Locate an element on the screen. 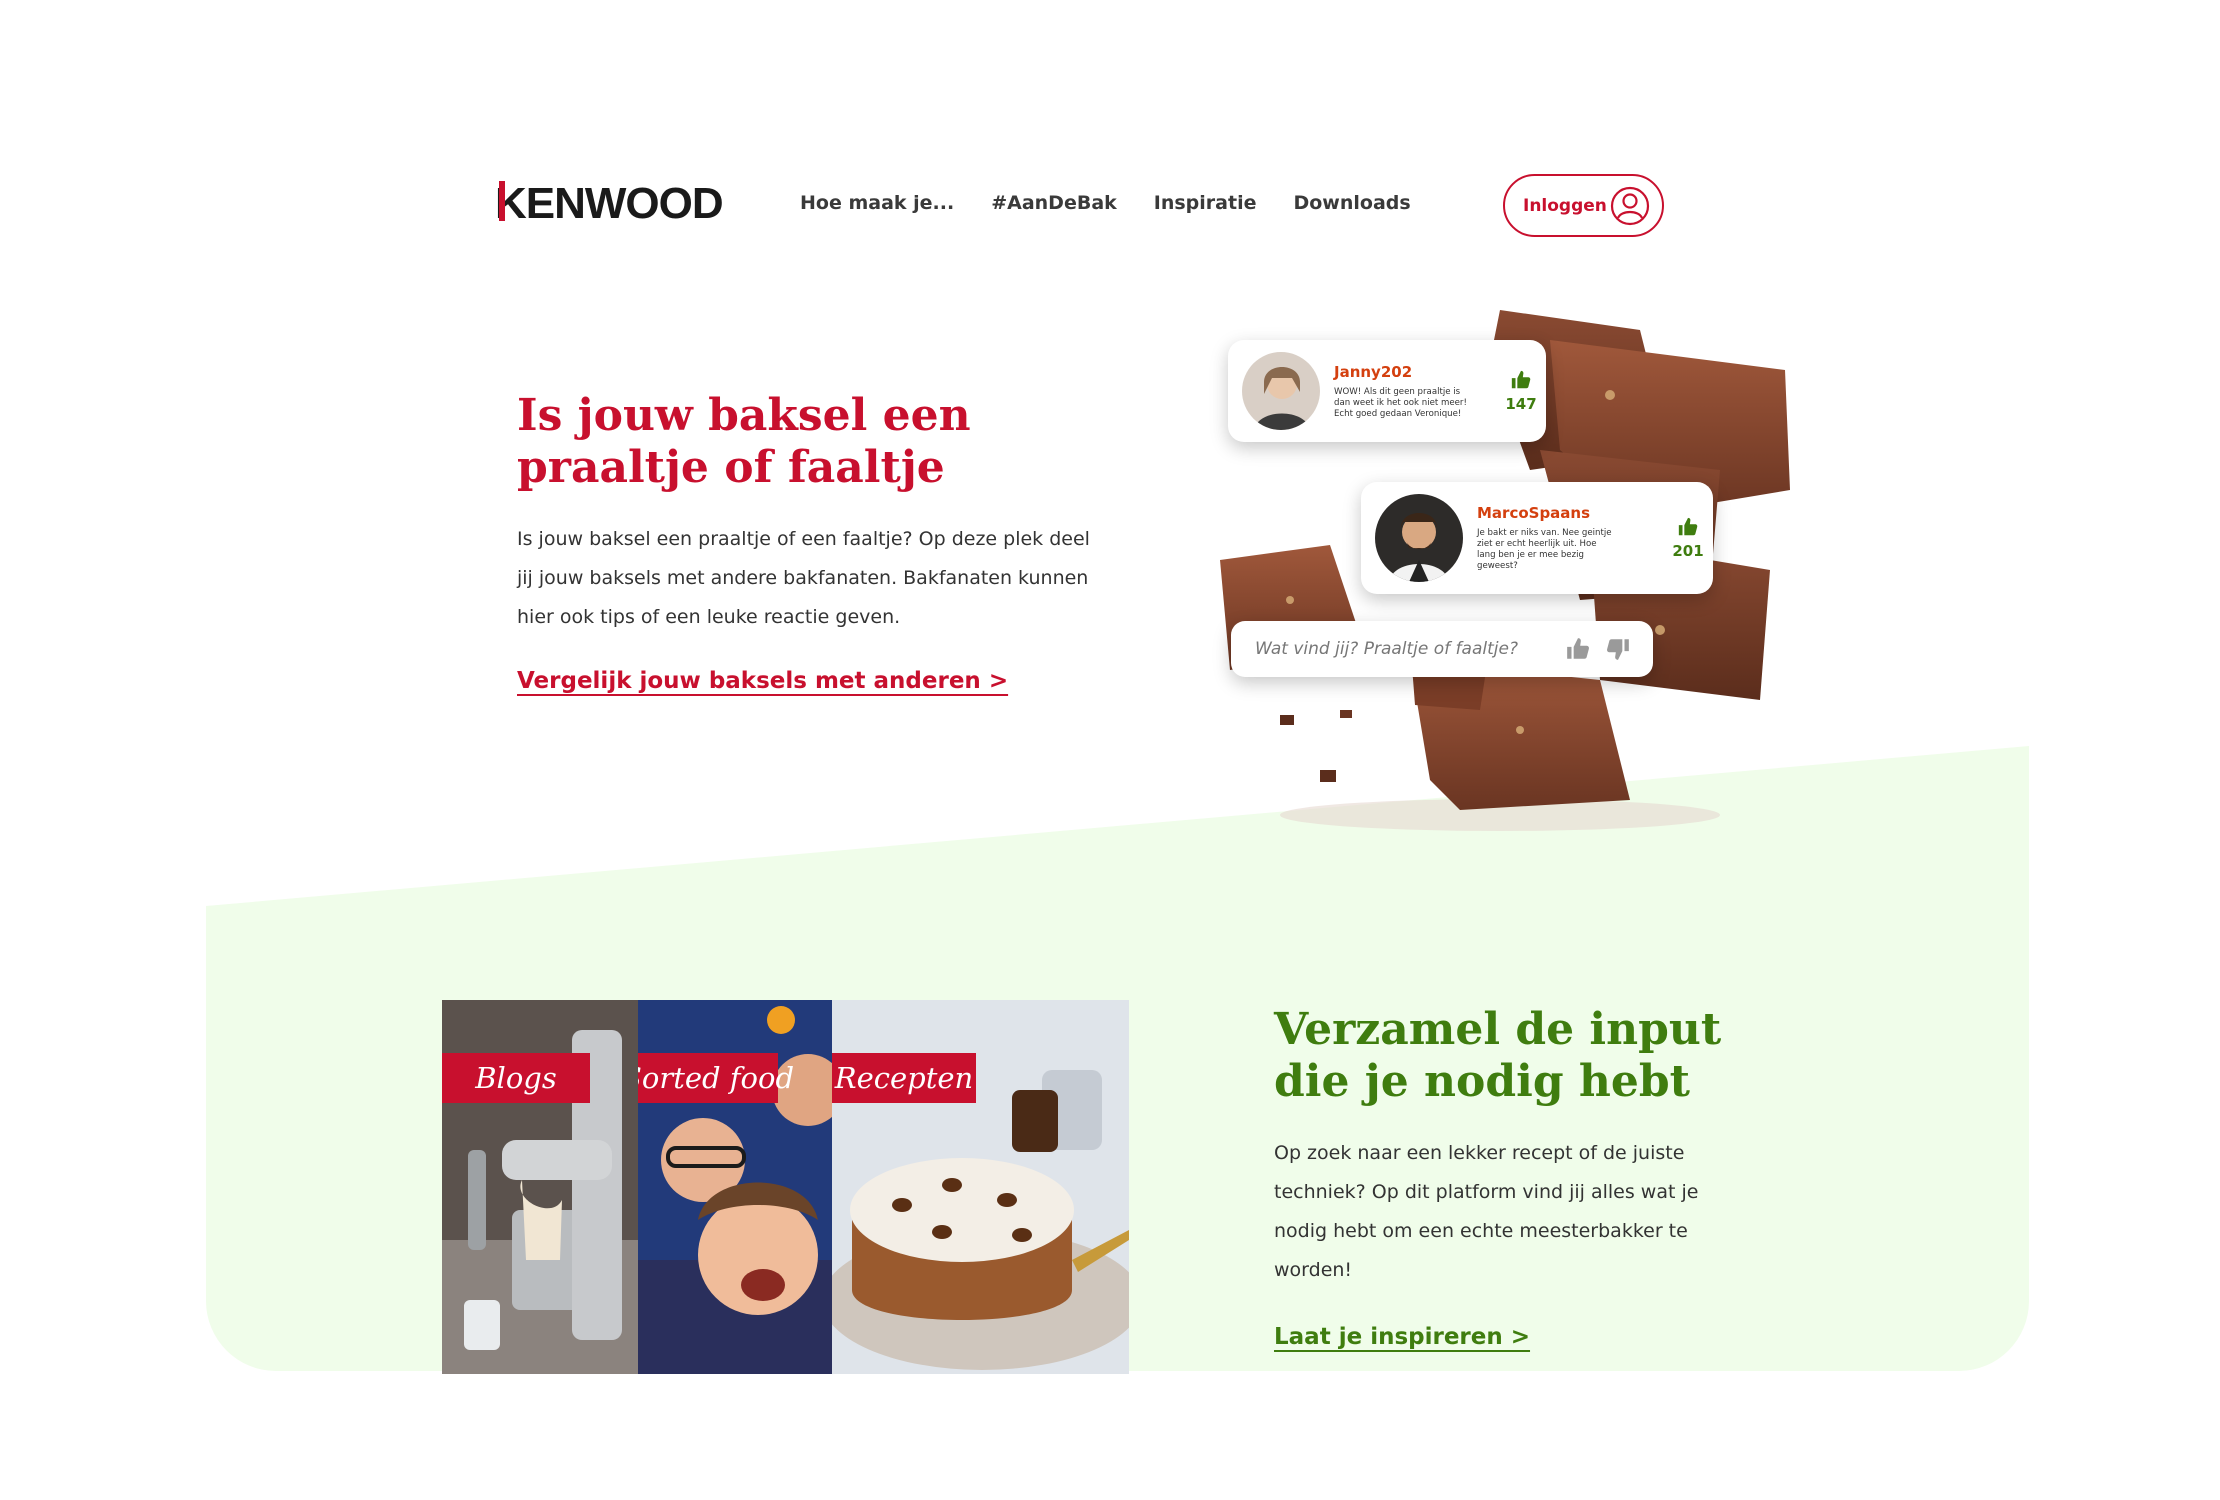  nav-item-inspiratie: Inspiratie is located at coordinates (1205, 203).